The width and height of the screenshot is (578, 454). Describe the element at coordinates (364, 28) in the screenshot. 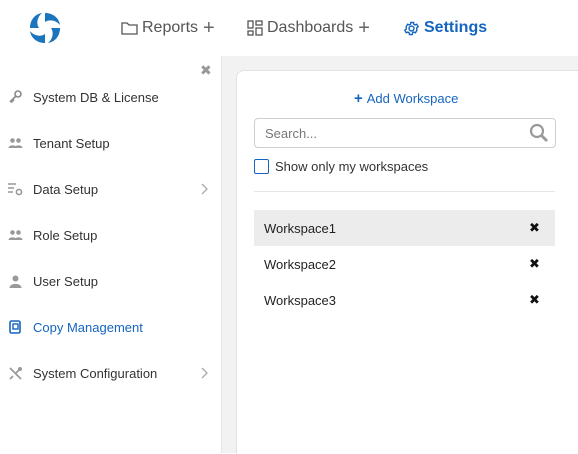

I see `nav-dashboards-add: +` at that location.